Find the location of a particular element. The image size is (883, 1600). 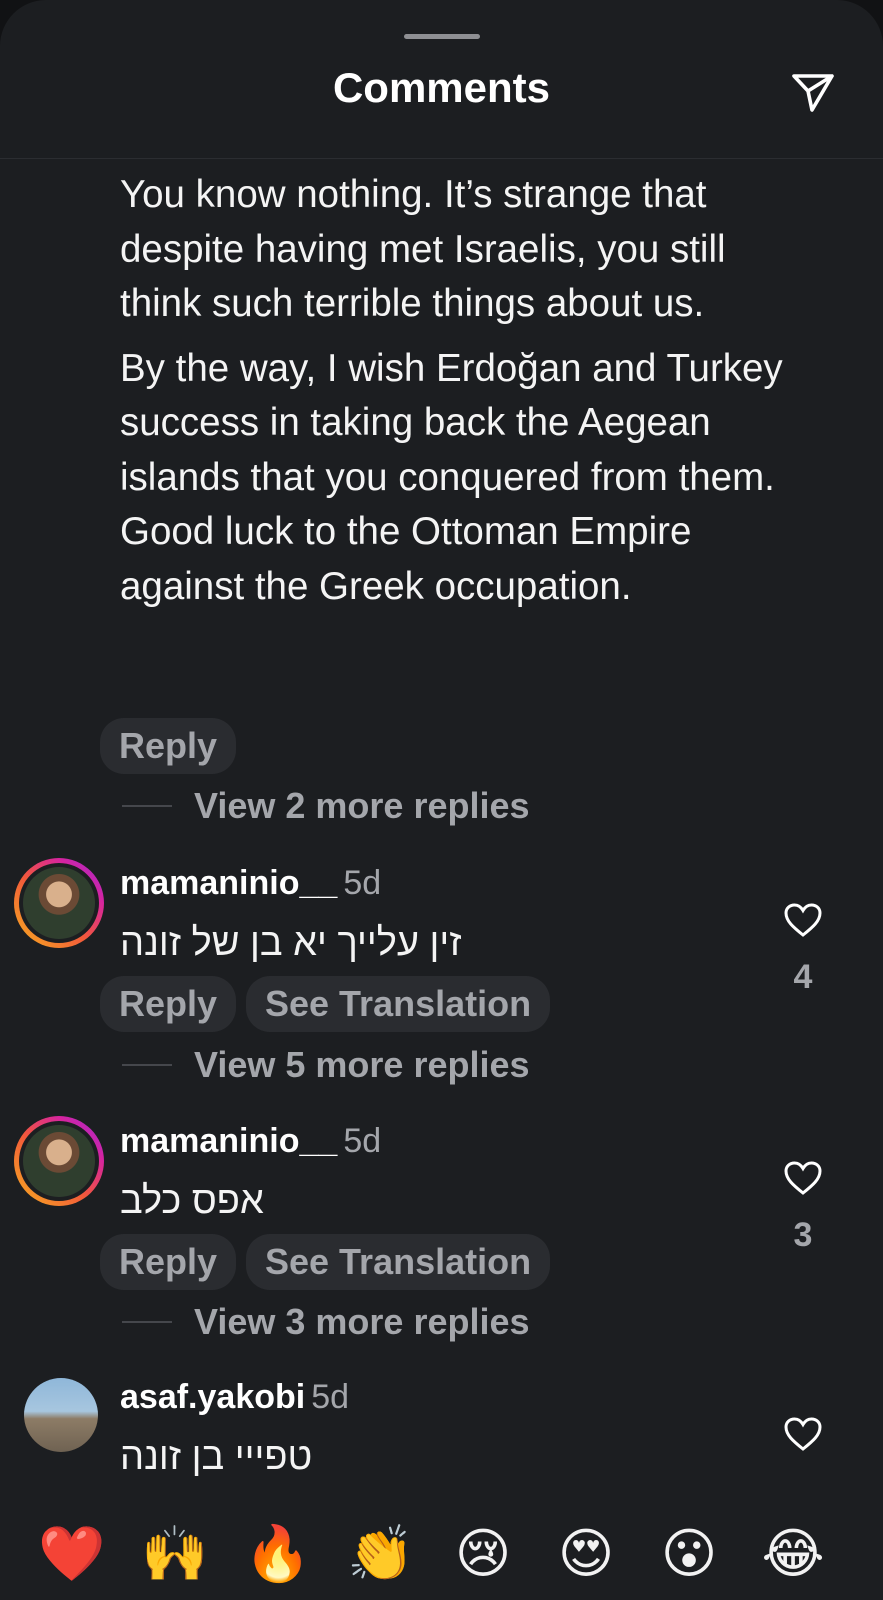

crying-face-emoji-button: 😢 is located at coordinates (483, 1554).